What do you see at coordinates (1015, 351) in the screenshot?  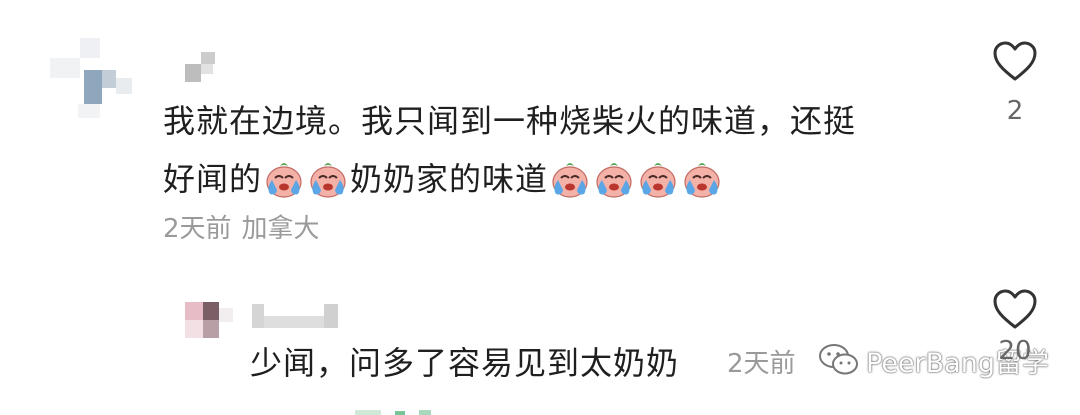 I see `reply-like-count: 20` at bounding box center [1015, 351].